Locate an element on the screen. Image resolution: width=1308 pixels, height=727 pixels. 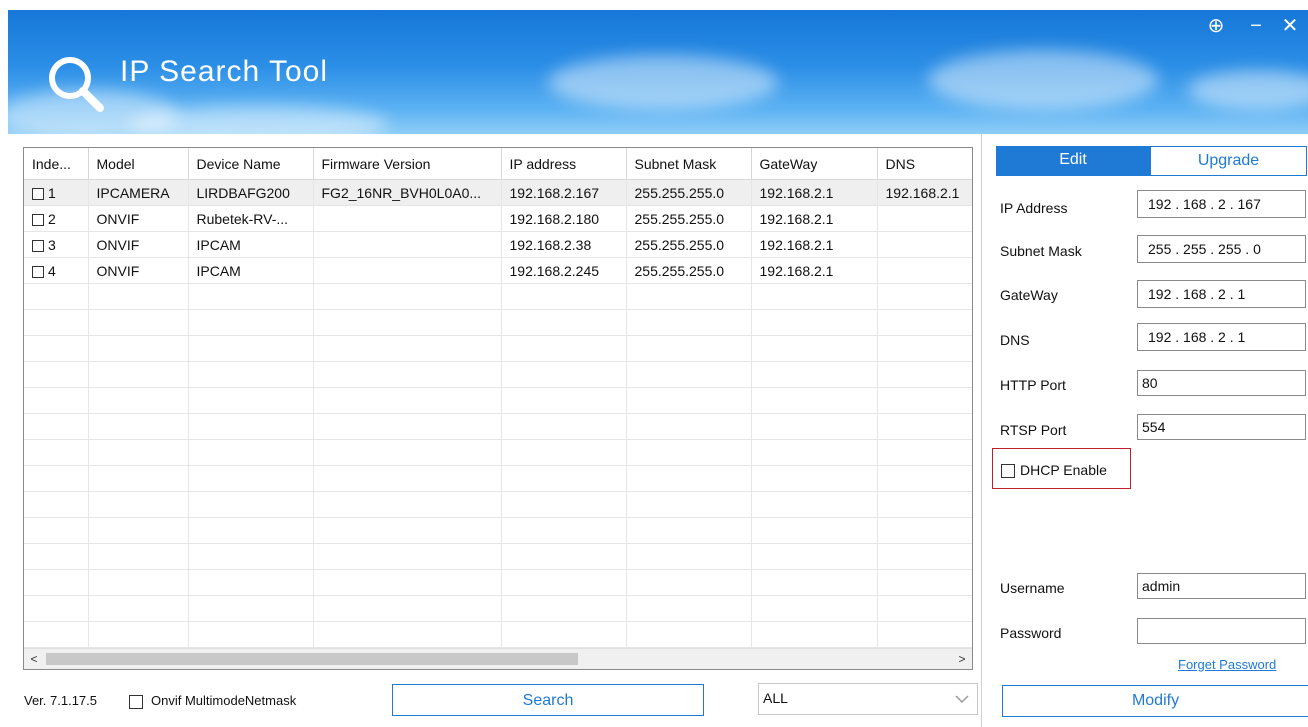
close-button: ✕ is located at coordinates (1290, 26).